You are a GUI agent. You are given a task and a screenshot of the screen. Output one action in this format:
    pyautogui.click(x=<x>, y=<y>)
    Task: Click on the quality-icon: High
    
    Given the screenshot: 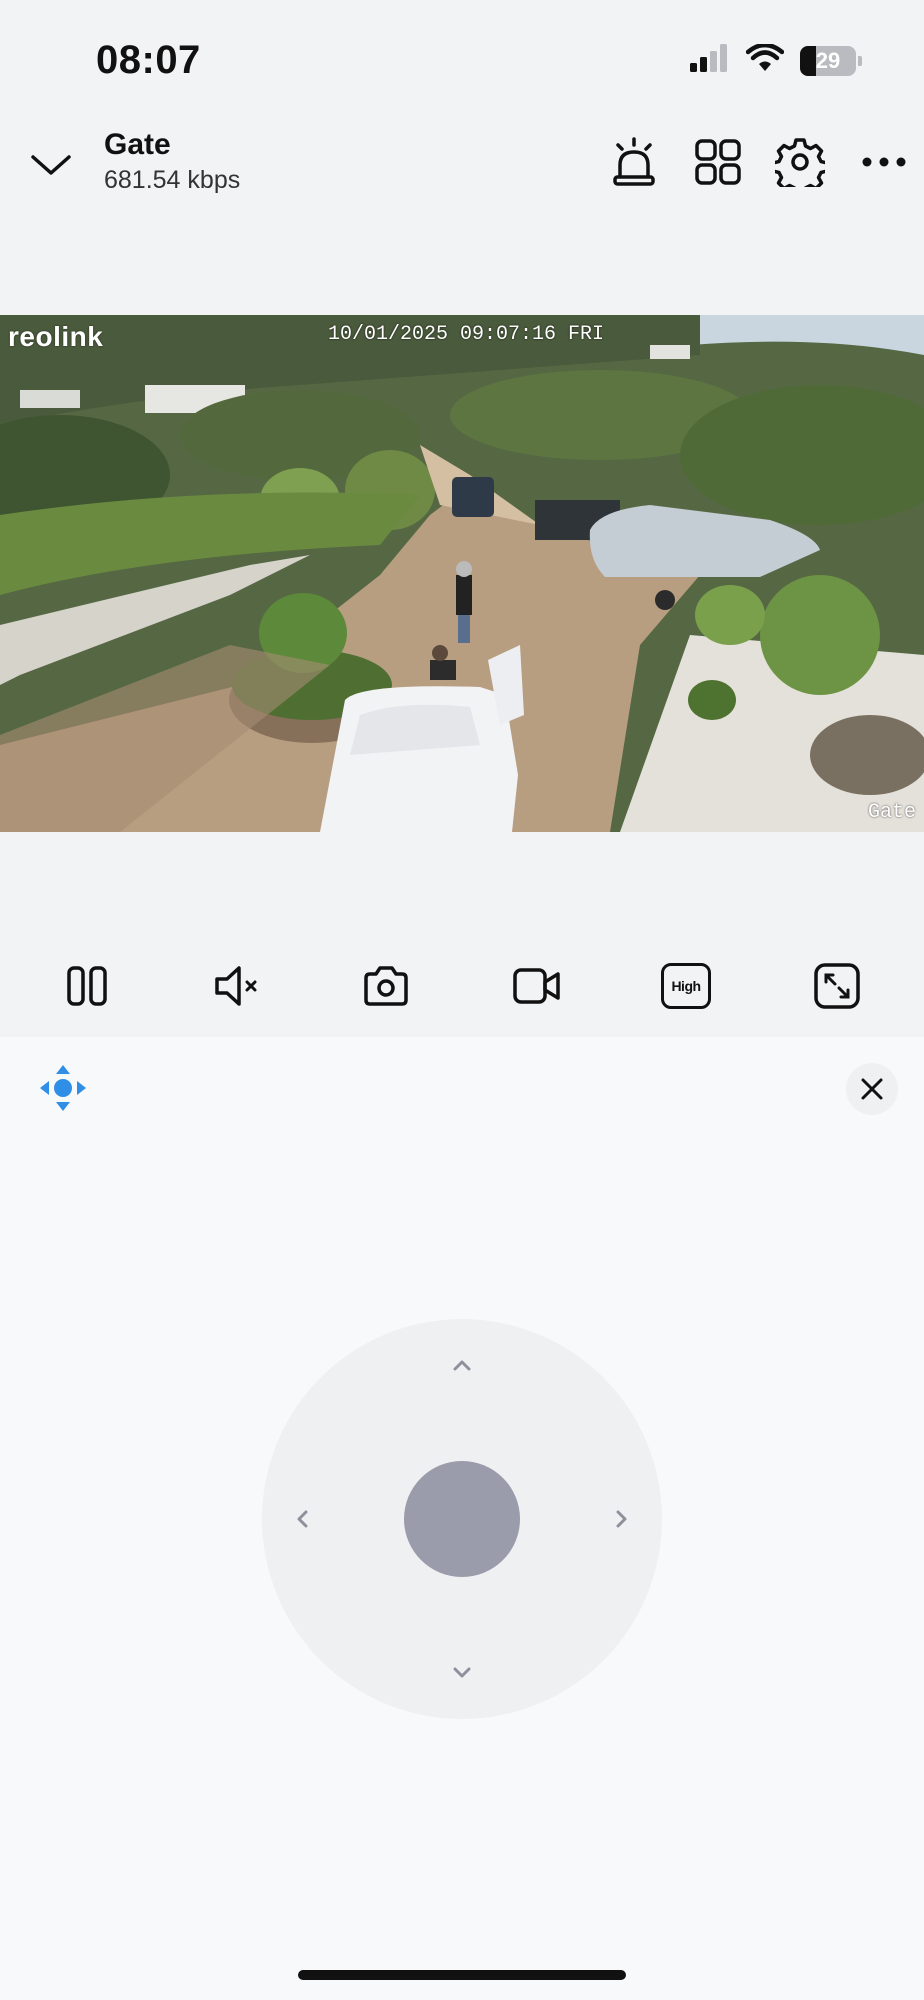 What is the action you would take?
    pyautogui.click(x=686, y=986)
    